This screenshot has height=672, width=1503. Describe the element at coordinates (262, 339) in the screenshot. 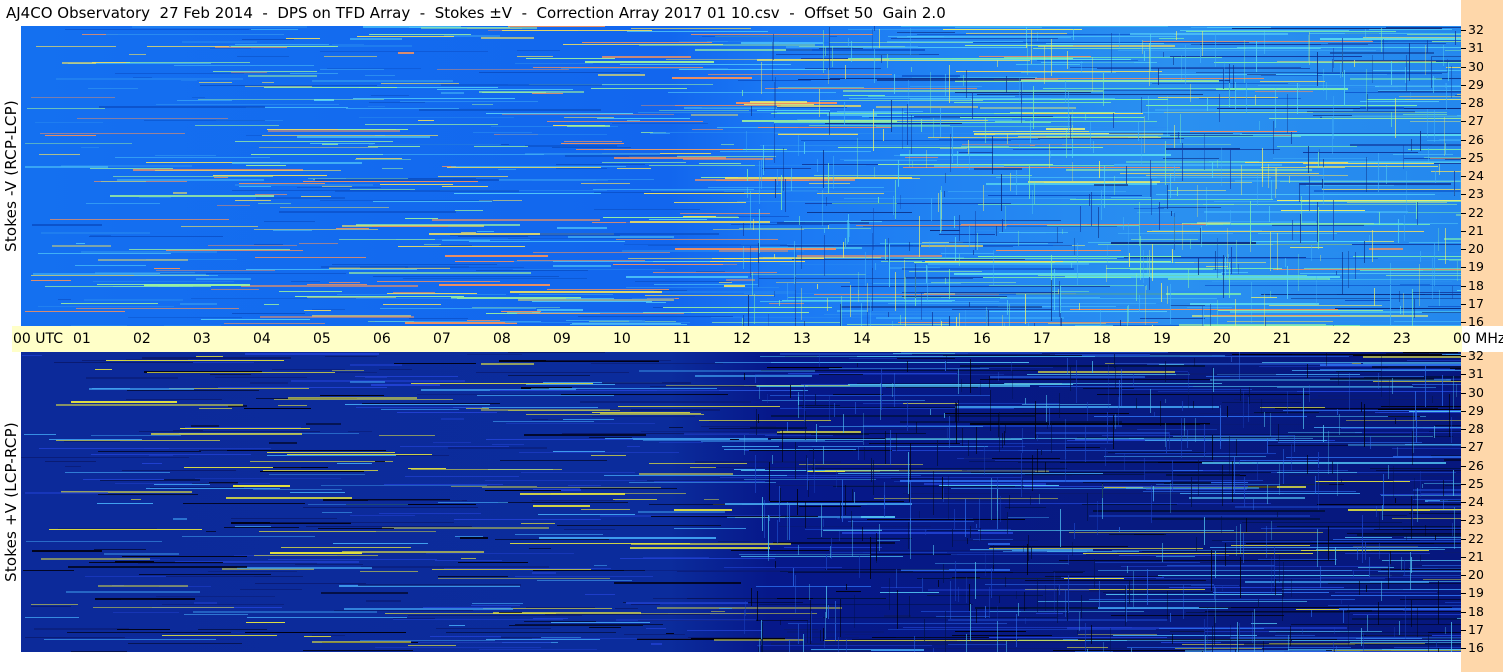

I see `time-tick-label: 04` at that location.